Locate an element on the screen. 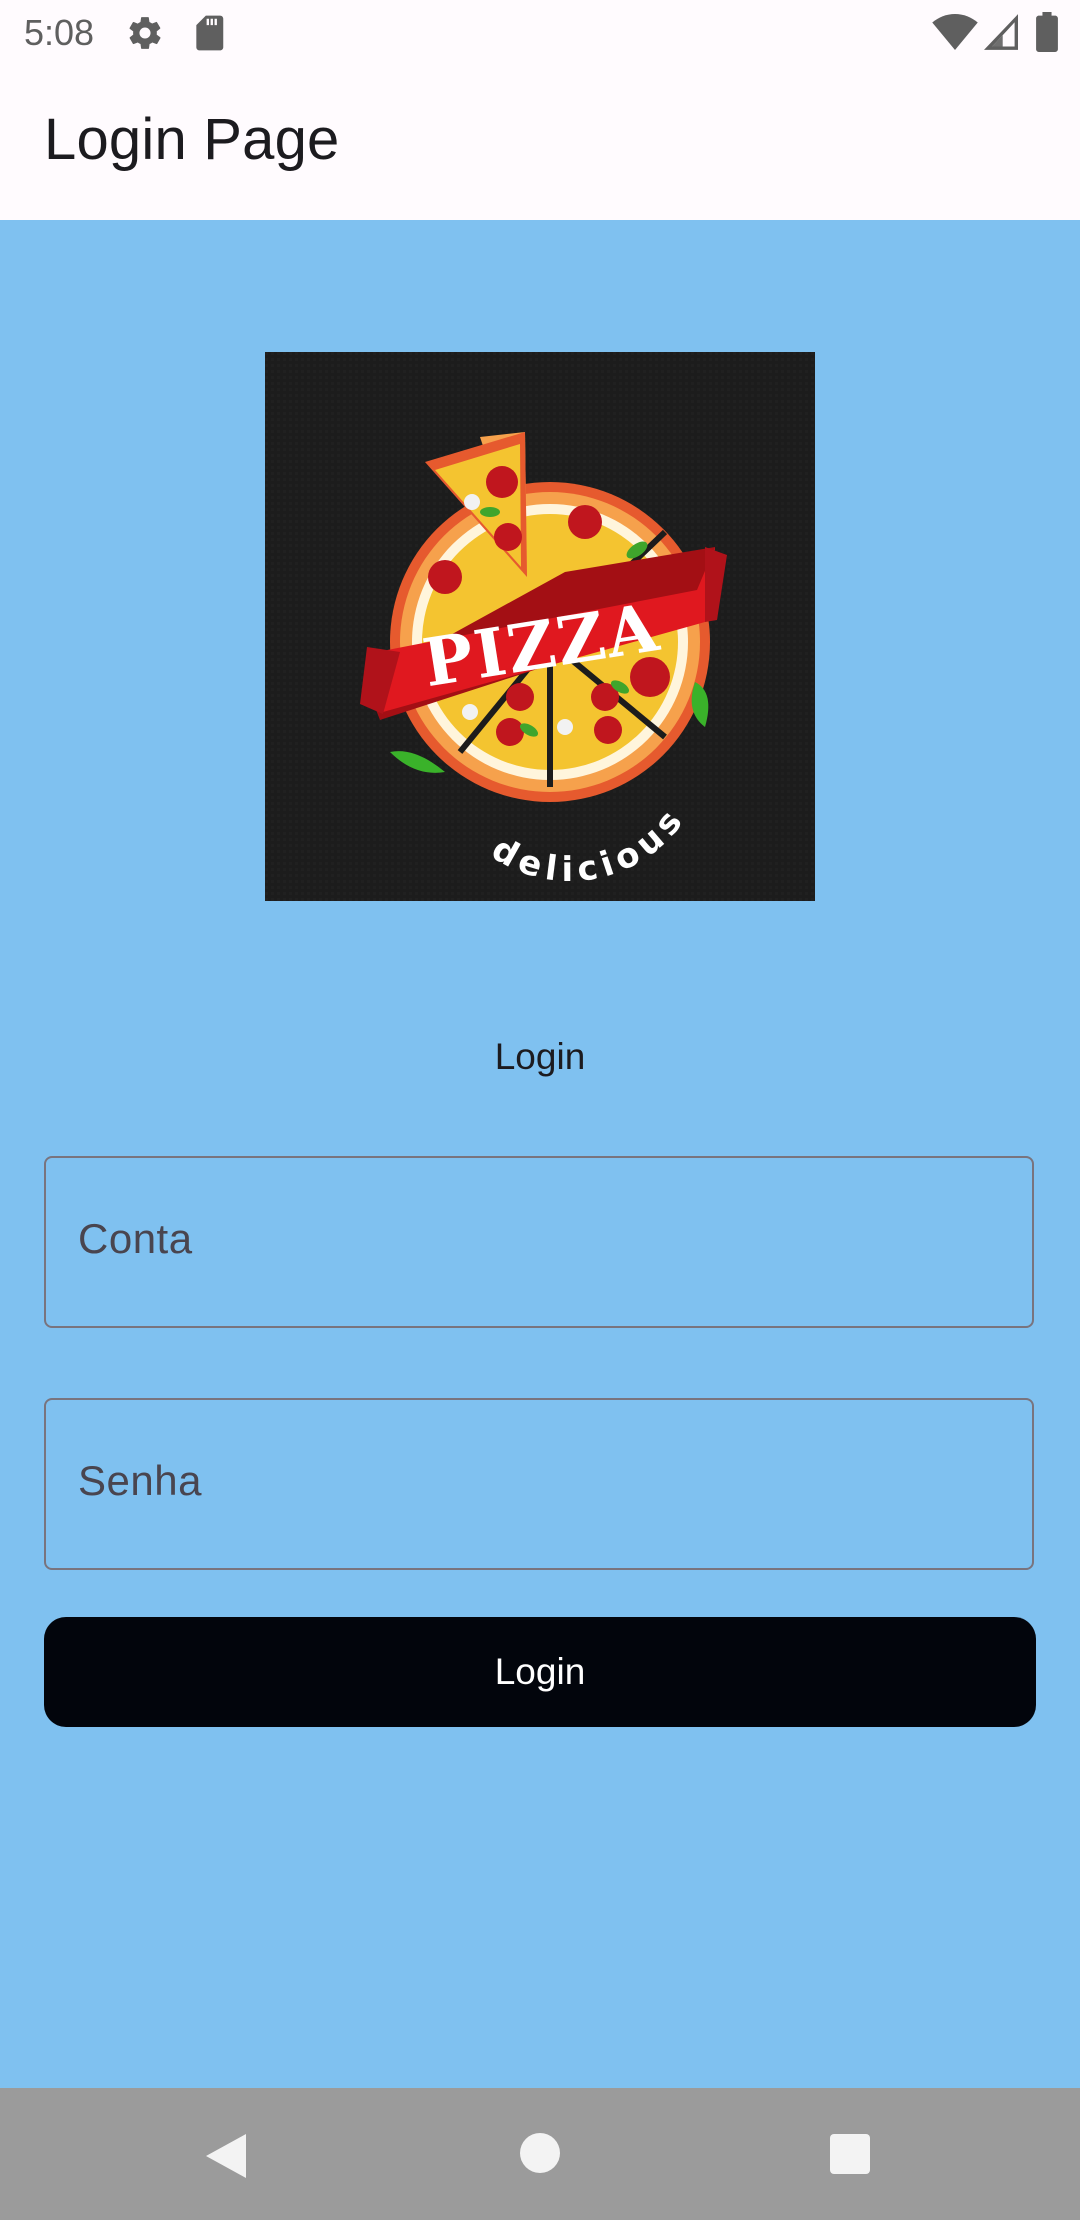  gear-icon is located at coordinates (145, 33).